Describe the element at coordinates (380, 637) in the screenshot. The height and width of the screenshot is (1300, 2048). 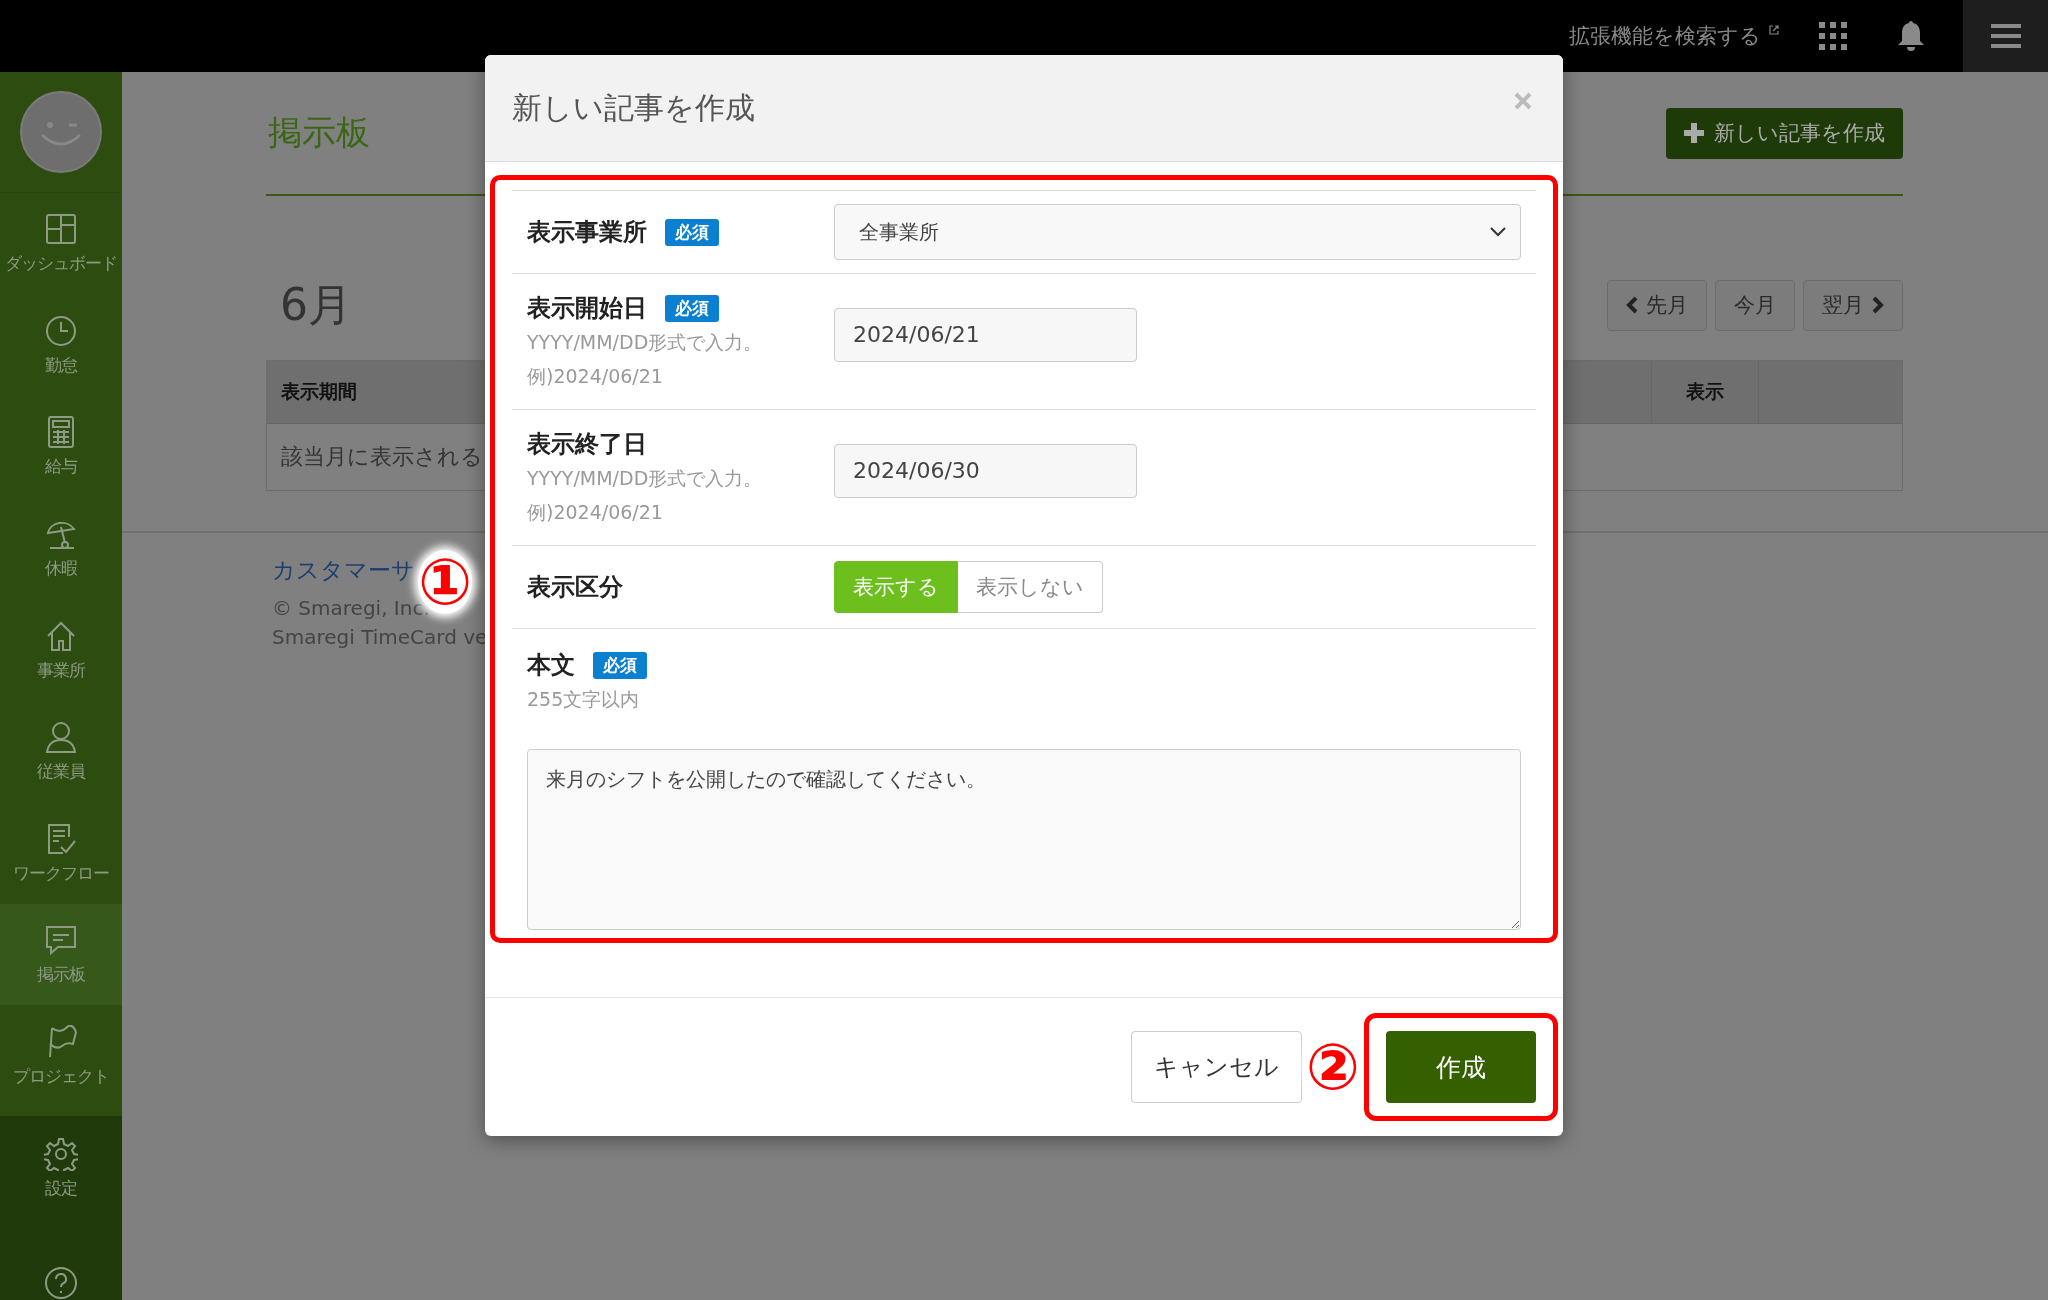
I see `version-text: Smaregi TimeCard ve` at that location.